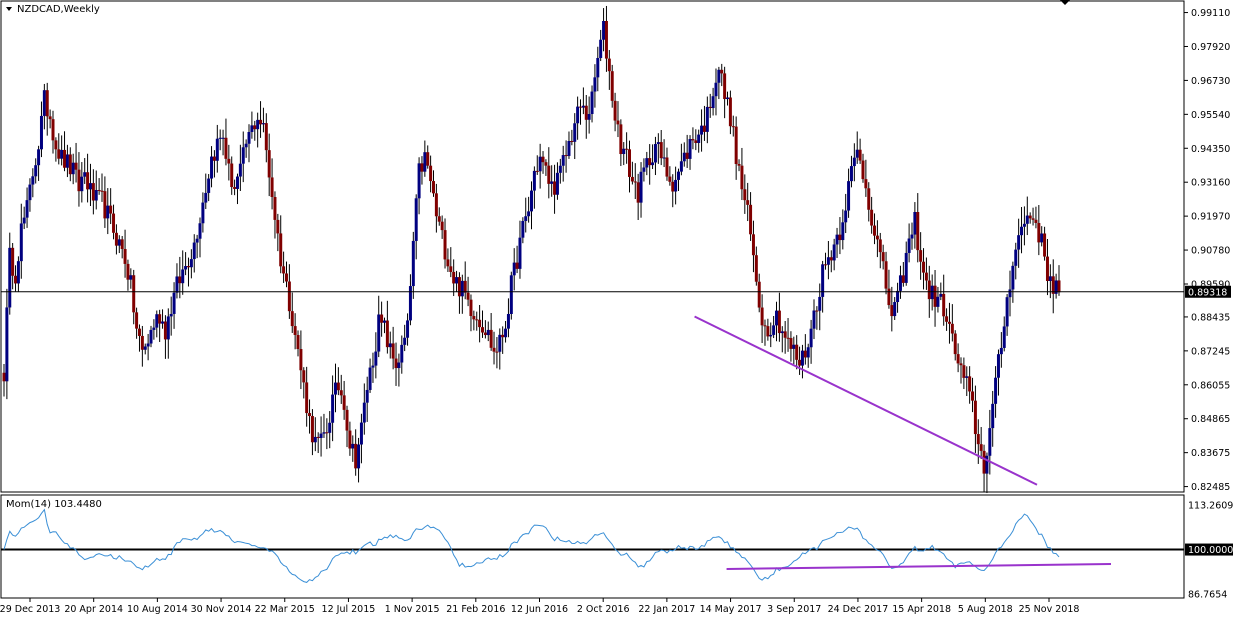 This screenshot has height=620, width=1237. What do you see at coordinates (919, 566) in the screenshot?
I see `indicator-trendline` at bounding box center [919, 566].